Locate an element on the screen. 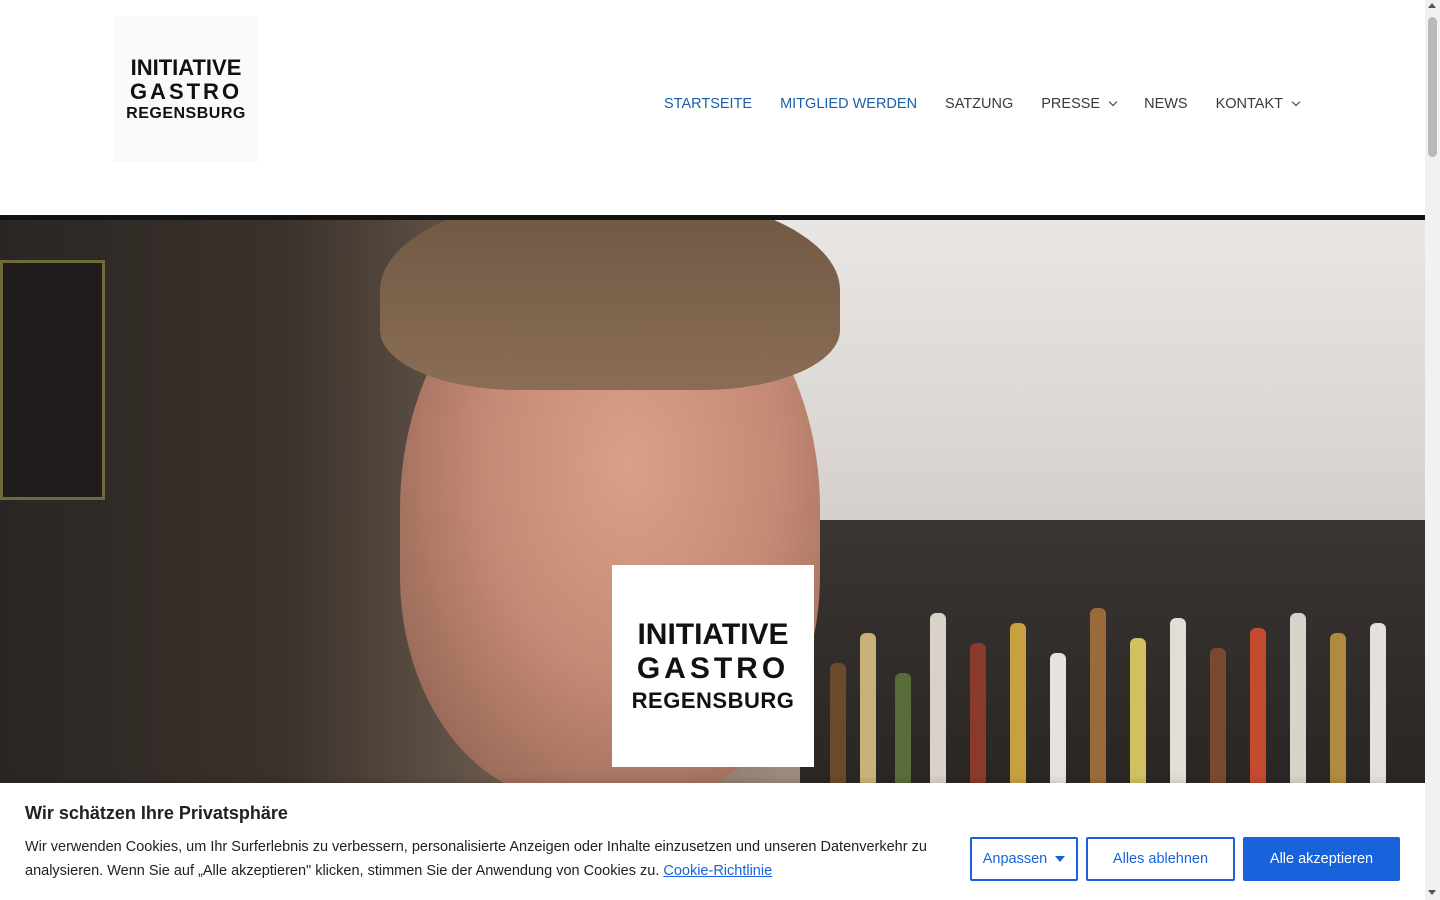 The image size is (1440, 900). hero-logo-line-2: GASTRO is located at coordinates (713, 668).